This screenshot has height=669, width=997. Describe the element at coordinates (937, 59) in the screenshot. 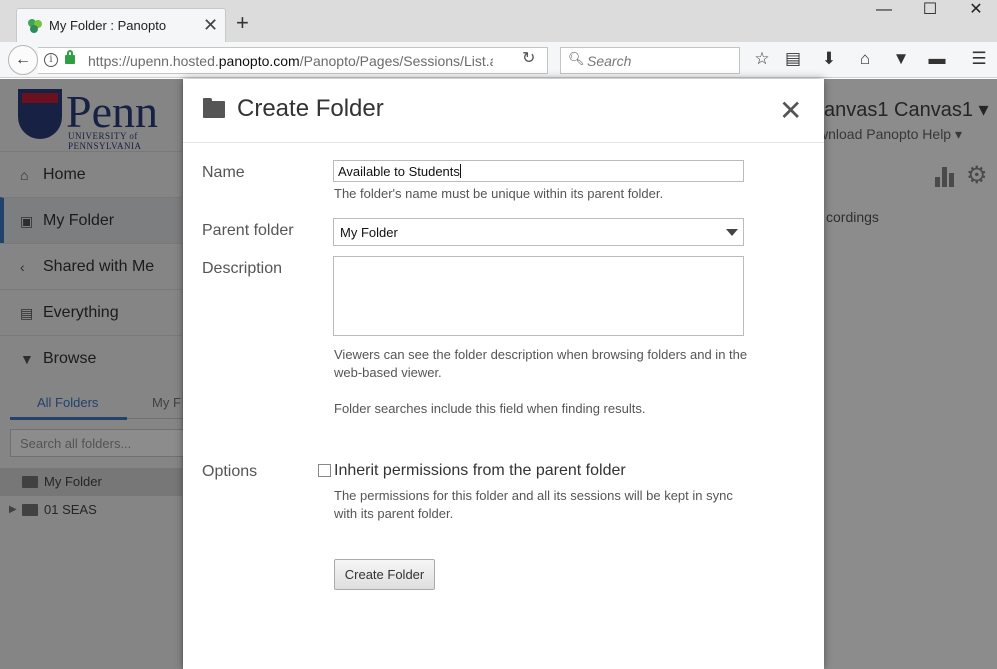

I see `extension-icon: ▬` at that location.